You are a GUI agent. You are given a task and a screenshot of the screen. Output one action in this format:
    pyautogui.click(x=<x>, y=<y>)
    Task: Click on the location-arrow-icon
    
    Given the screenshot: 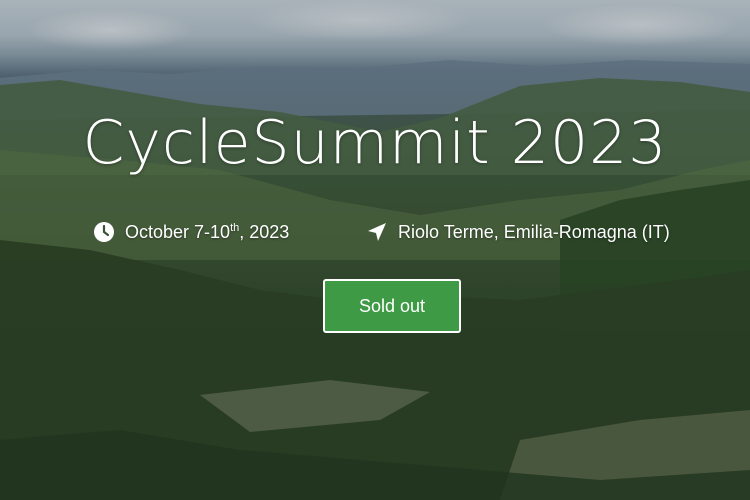 What is the action you would take?
    pyautogui.click(x=377, y=232)
    